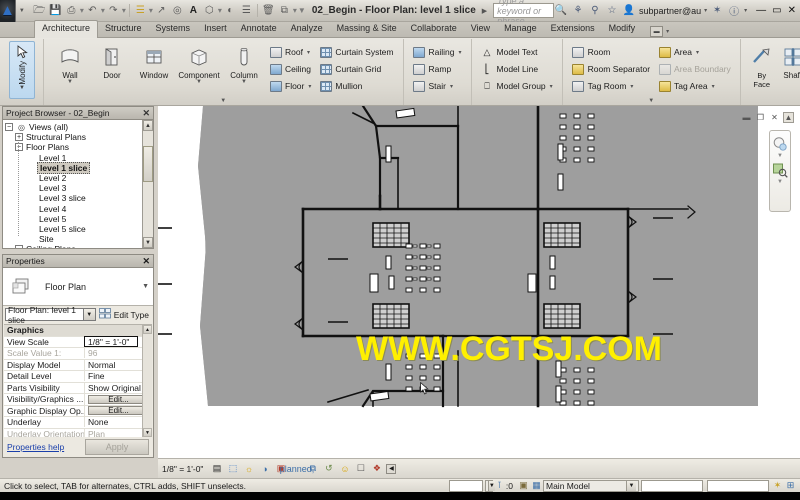 This screenshot has height=500, width=800. I want to click on property-row-view-scale: View Scale 1/8" = 1'-0", so click(78, 342).